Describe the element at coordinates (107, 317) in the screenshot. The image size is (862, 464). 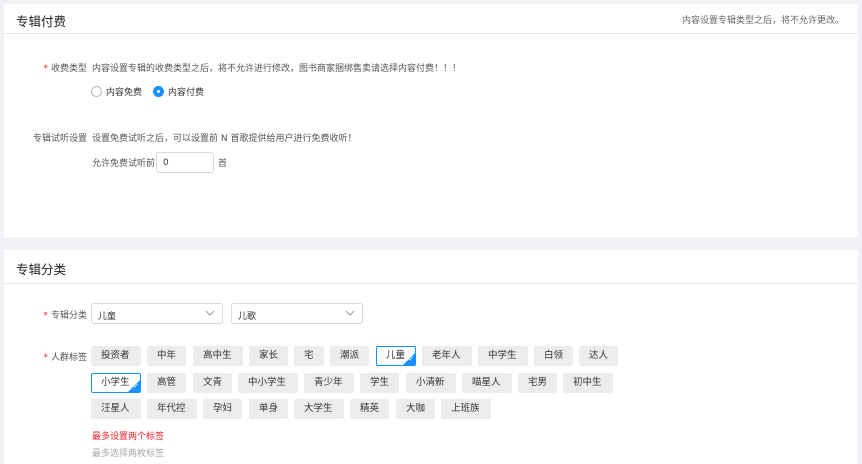
I see `select-value: 儿童` at that location.